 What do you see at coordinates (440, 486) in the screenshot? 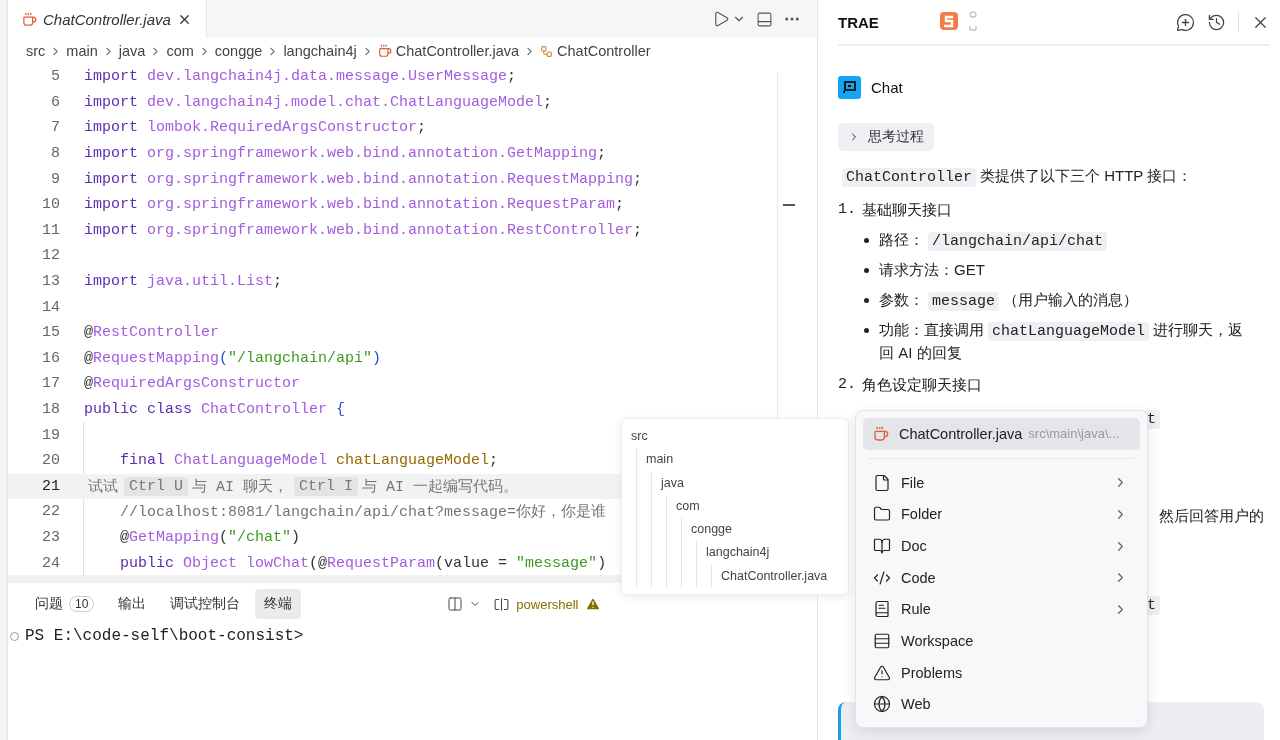
I see `hint-text: 与 AI 一起编写代码。` at bounding box center [440, 486].